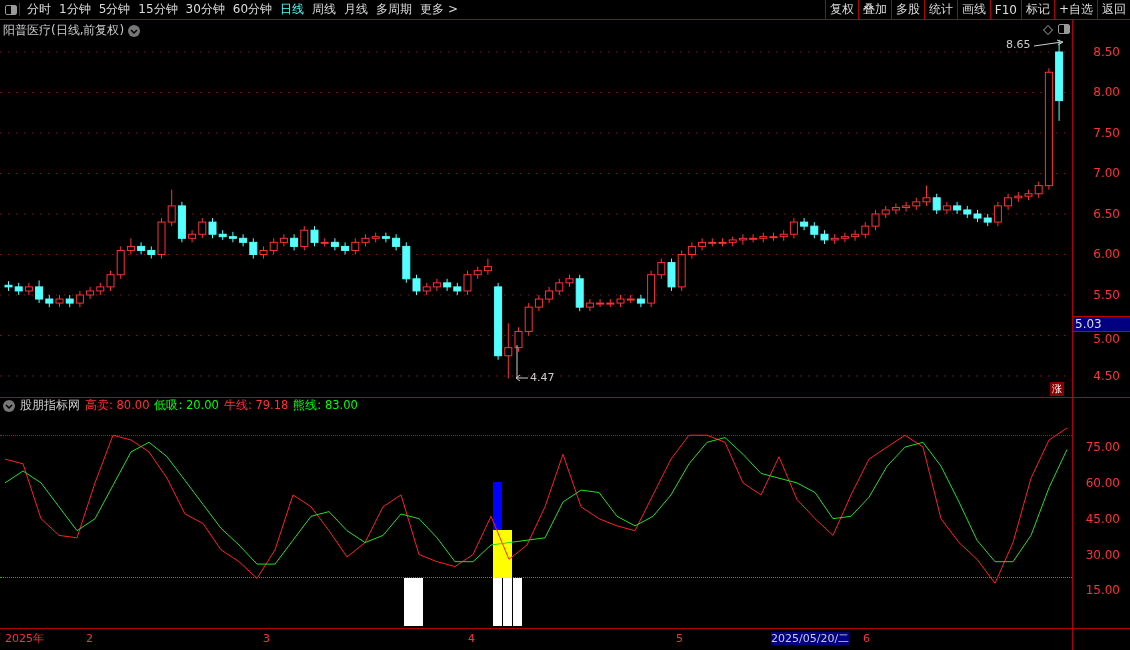 The height and width of the screenshot is (650, 1130). I want to click on stock-title: 阳普医疗(日线,前复权), so click(64, 30).